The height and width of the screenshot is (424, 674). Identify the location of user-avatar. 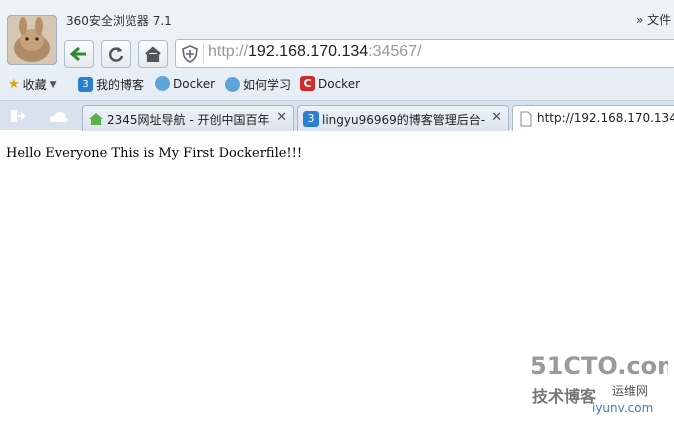
(32, 40).